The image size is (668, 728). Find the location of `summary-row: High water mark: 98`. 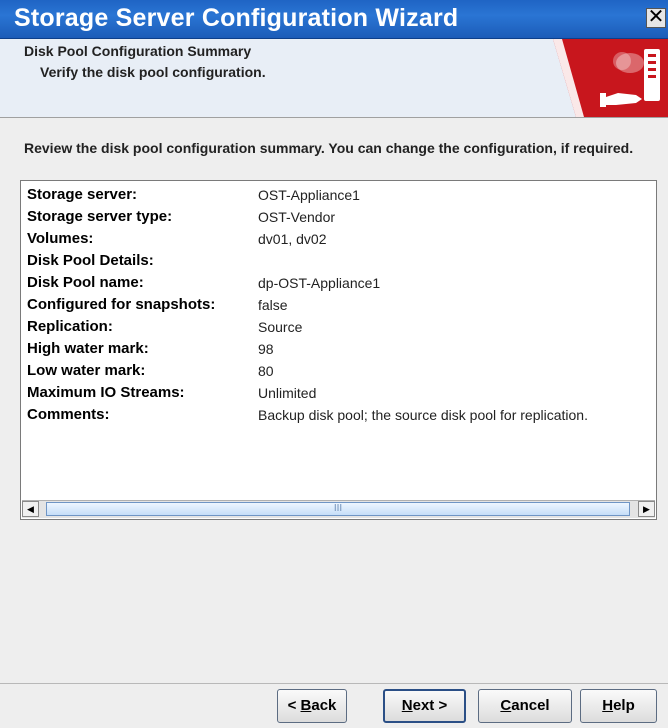

summary-row: High water mark: 98 is located at coordinates (338, 350).